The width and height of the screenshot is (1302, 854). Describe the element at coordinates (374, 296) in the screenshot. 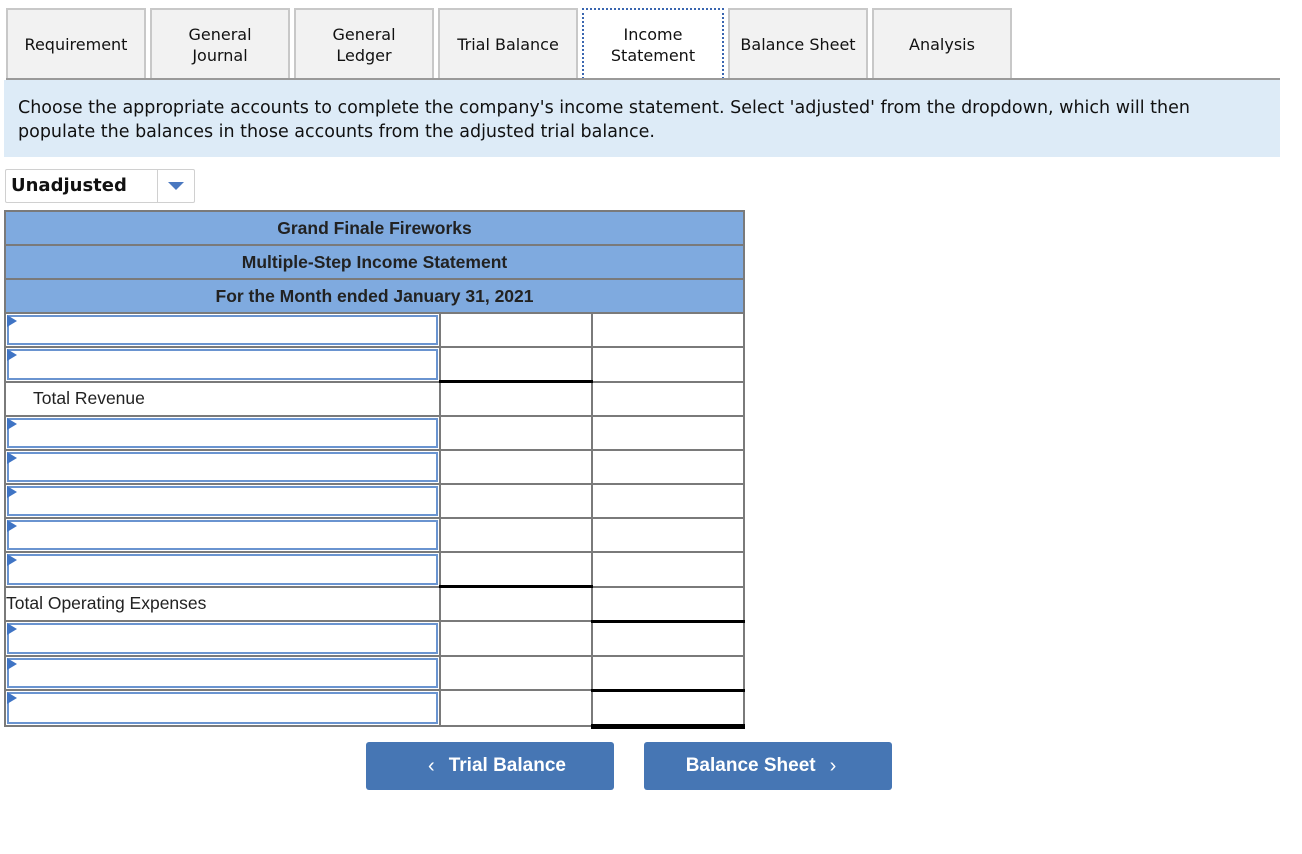

I see `statement-period: For the Month ended January 31, 2021` at that location.